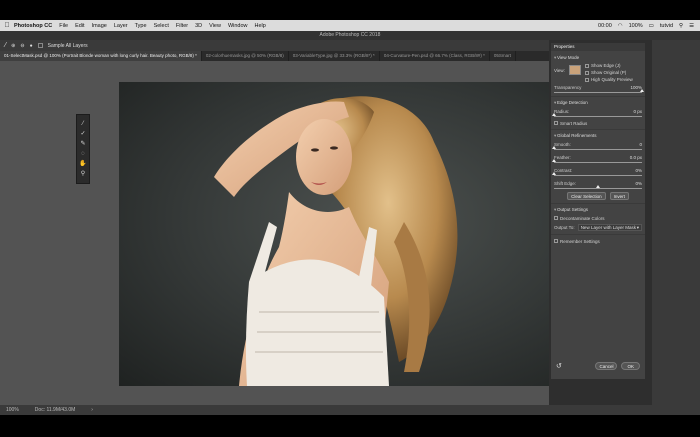 This screenshot has height=437, width=700. Describe the element at coordinates (31, 46) in the screenshot. I see `brush-size-icon: ●` at that location.